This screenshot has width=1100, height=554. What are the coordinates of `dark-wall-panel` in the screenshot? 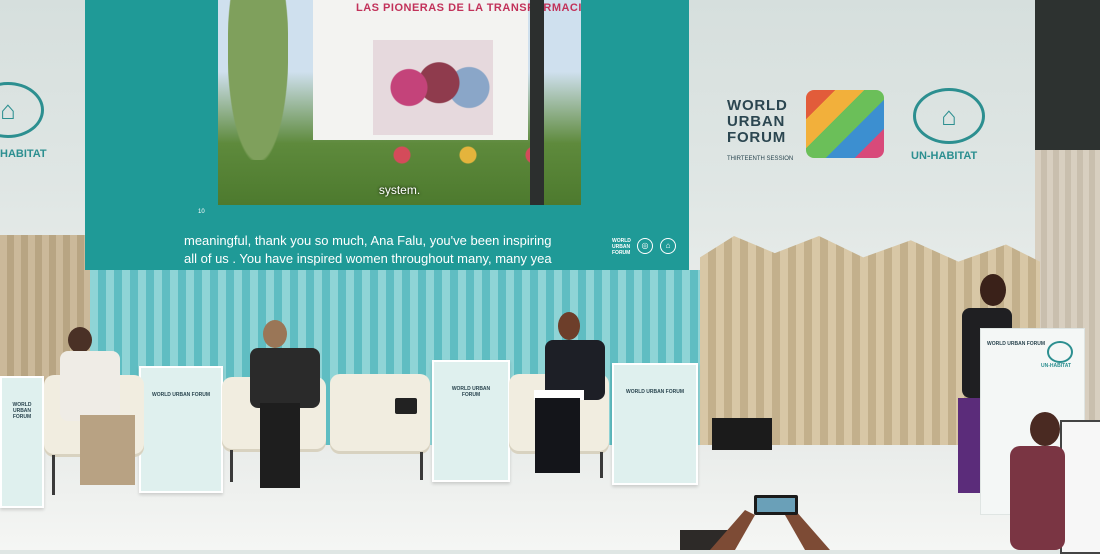 It's located at (1067, 75).